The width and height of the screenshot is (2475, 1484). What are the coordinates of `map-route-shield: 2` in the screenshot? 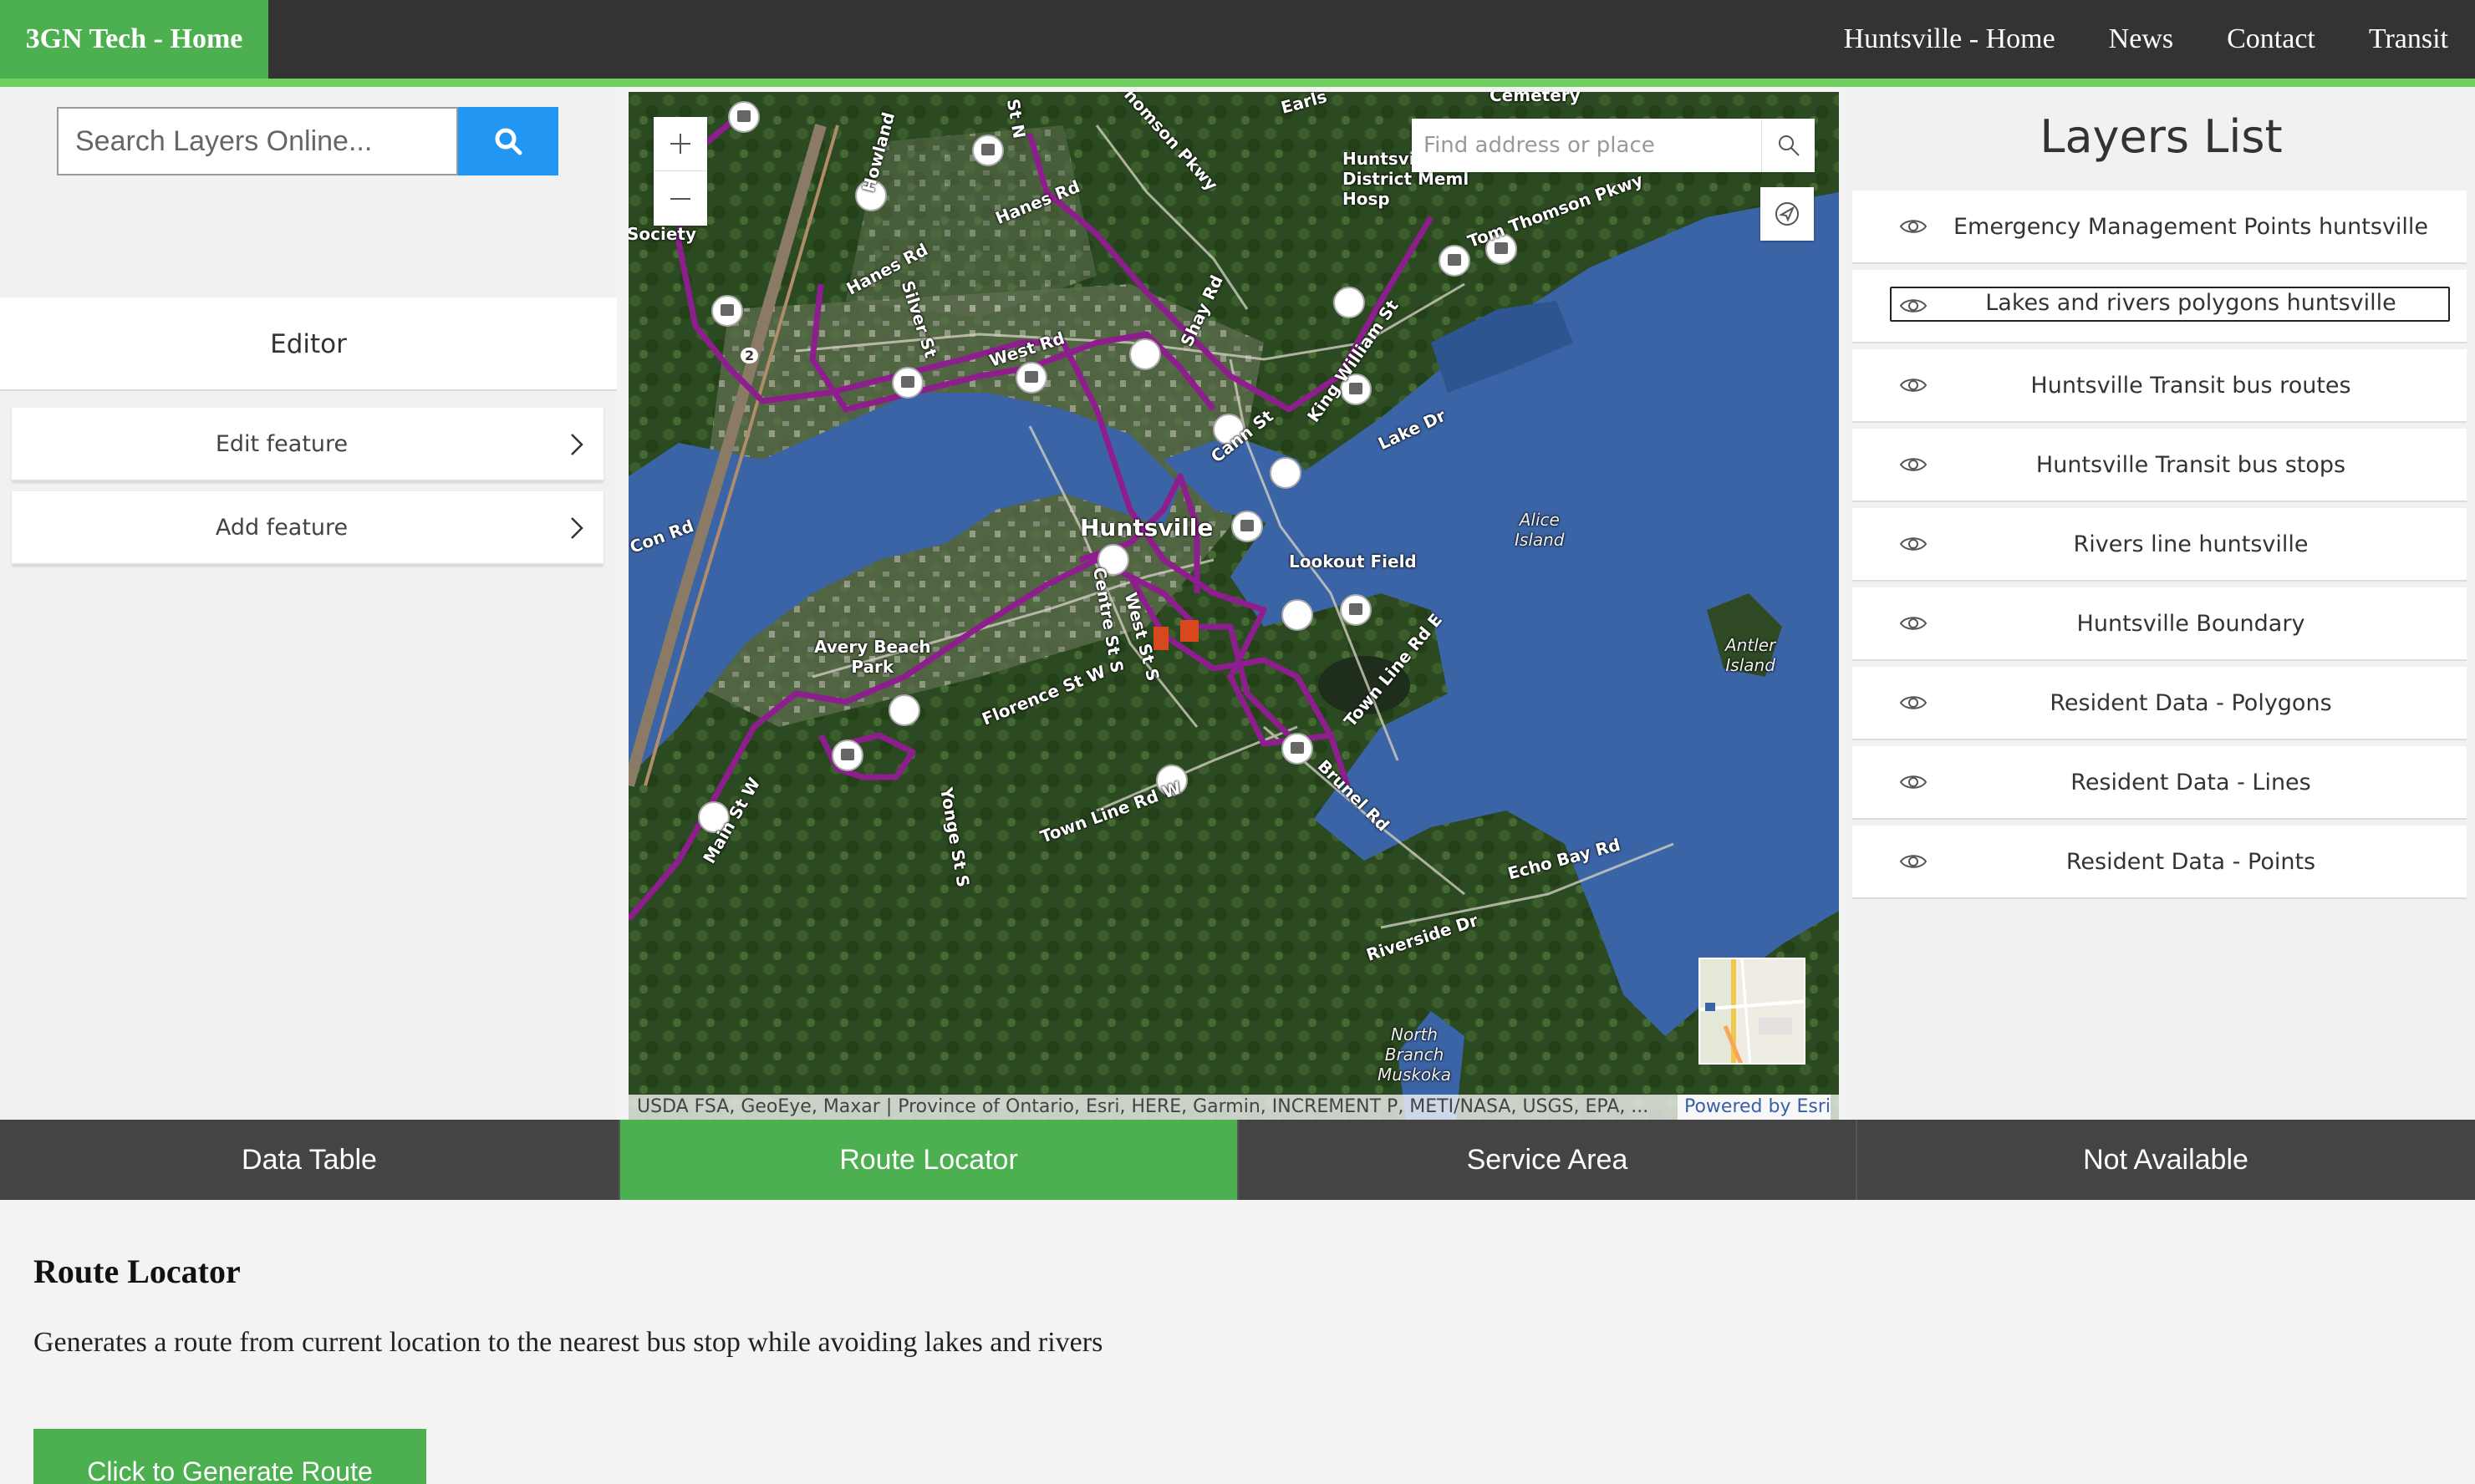 It's located at (750, 355).